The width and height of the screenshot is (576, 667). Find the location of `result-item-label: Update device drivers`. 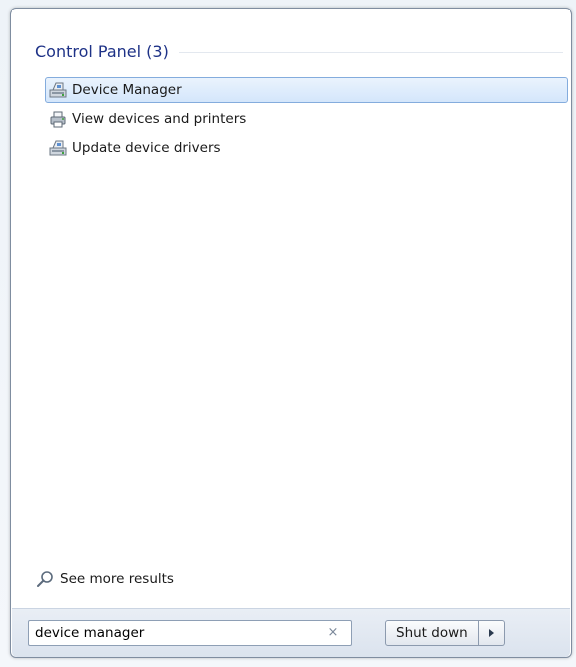

result-item-label: Update device drivers is located at coordinates (146, 148).